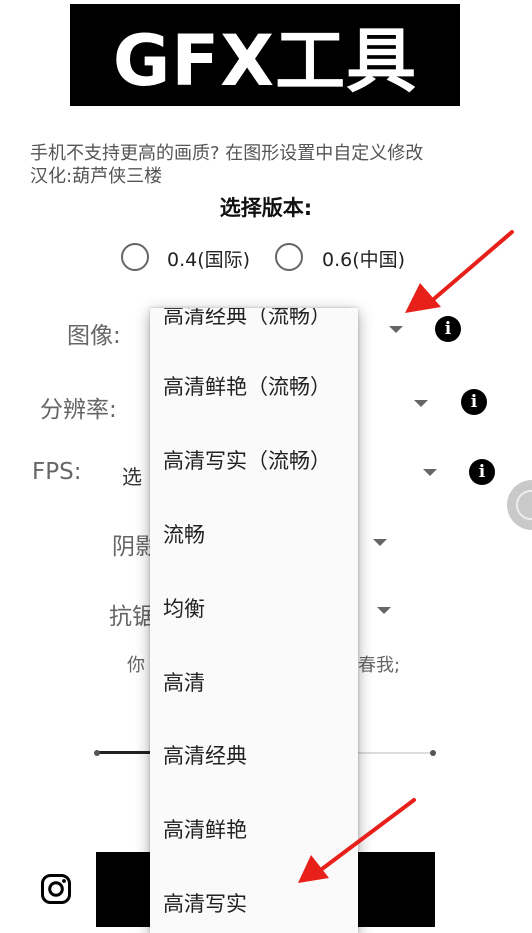 Image resolution: width=532 pixels, height=933 pixels. I want to click on dropdown-option: 均衡, so click(184, 608).